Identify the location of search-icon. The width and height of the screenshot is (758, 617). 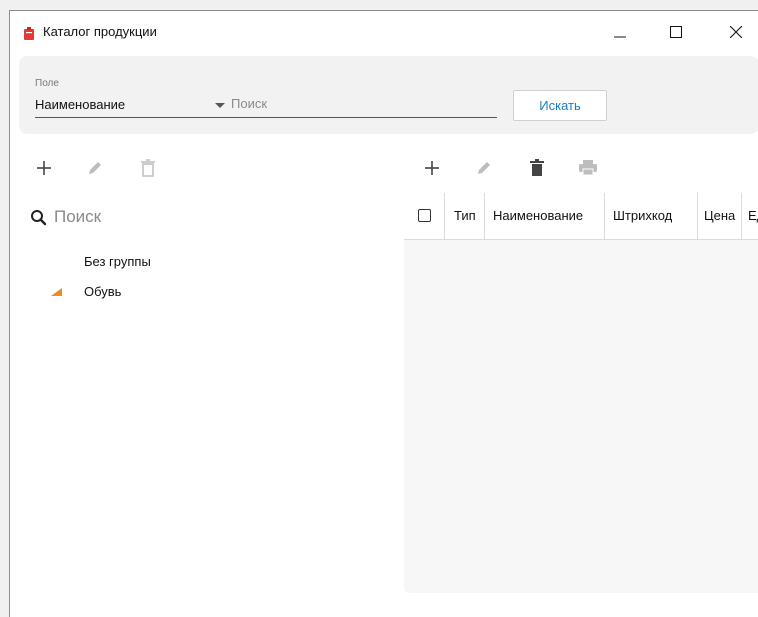
(39, 218).